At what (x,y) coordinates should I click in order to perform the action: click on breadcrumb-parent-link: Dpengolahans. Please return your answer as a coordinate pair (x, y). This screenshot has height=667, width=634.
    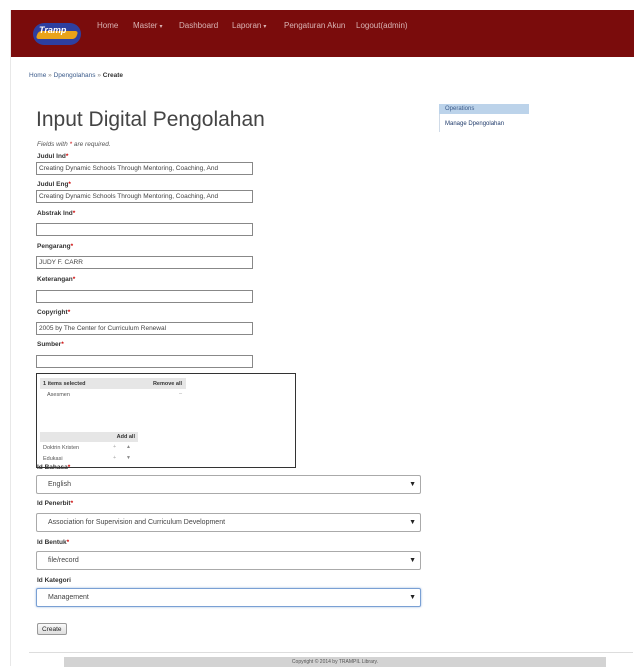
    Looking at the image, I should click on (75, 75).